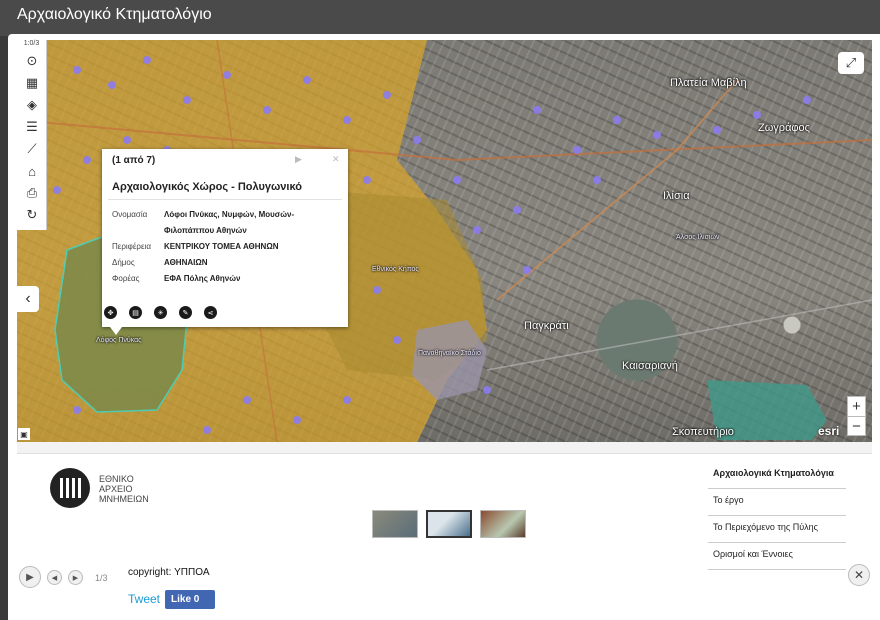  Describe the element at coordinates (144, 599) in the screenshot. I see `tweet-link: Tweet` at that location.